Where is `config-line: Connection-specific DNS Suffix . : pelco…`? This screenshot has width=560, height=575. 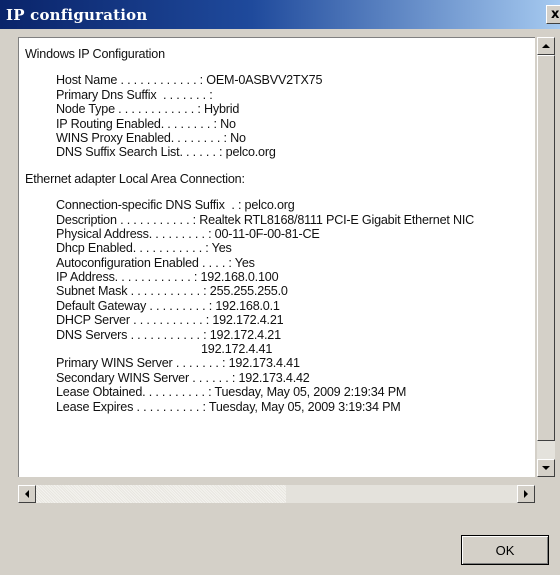
config-line: Connection-specific DNS Suffix . : pelco… is located at coordinates (175, 205).